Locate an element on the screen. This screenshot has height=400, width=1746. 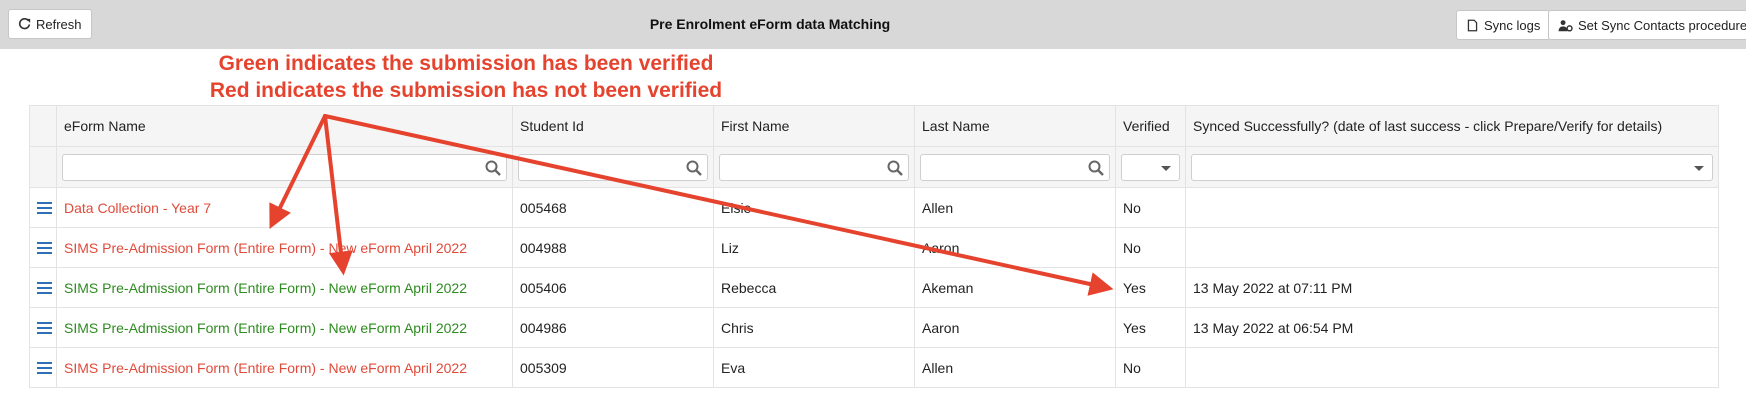
first-name-cell: Chris is located at coordinates (814, 327).